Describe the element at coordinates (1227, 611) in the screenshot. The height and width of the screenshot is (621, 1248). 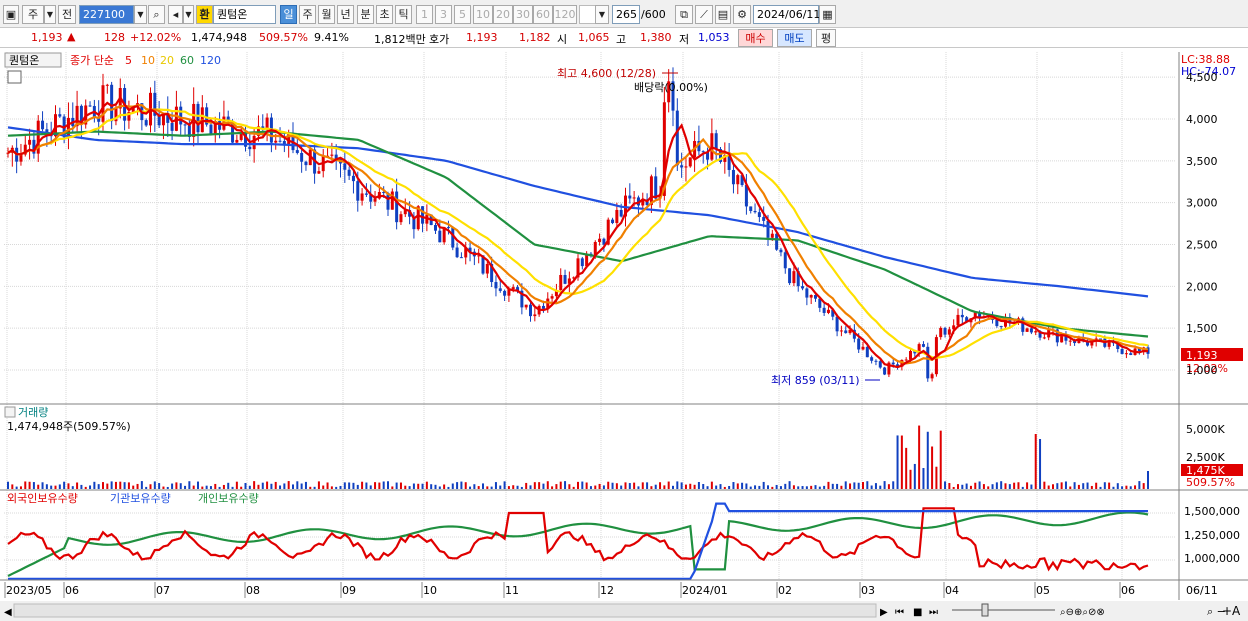
I see `zoom-in-icon: +` at that location.